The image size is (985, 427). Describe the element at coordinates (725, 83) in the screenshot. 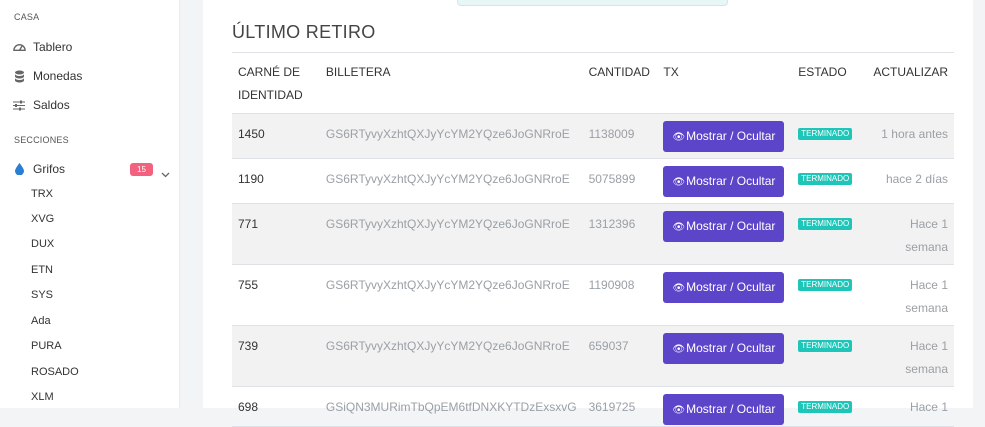

I see `column-header-tx: TX` at that location.